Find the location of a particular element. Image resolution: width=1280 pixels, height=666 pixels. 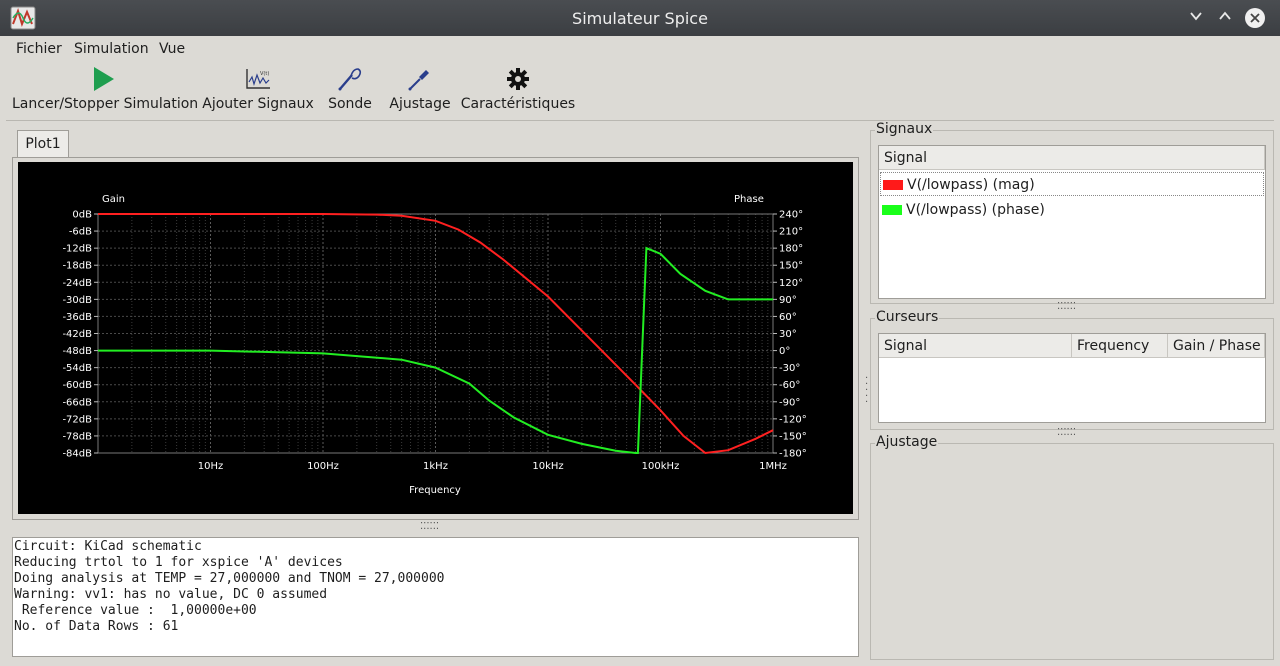

menu-vue: Vue is located at coordinates (172, 49).